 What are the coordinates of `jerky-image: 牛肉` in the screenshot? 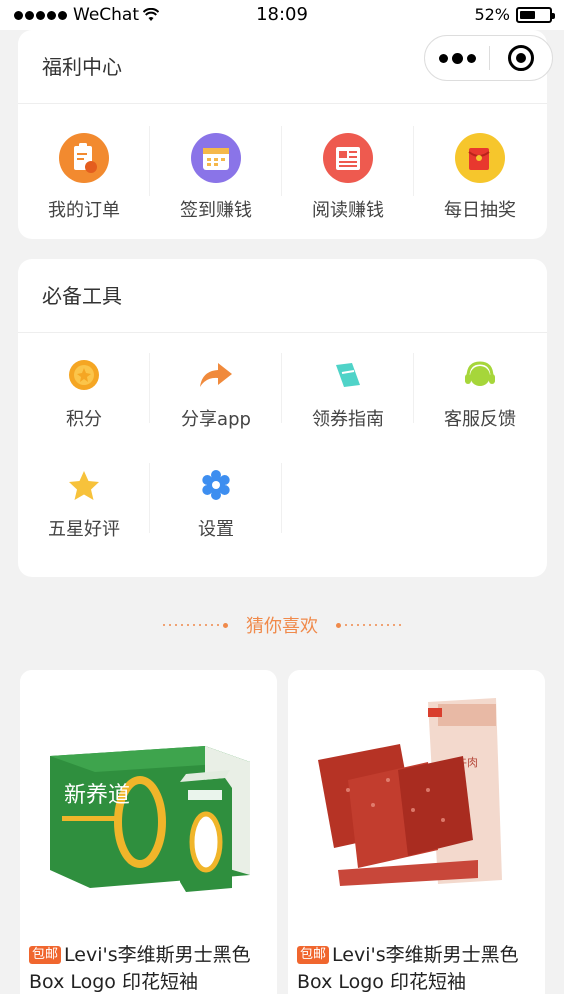 It's located at (416, 800).